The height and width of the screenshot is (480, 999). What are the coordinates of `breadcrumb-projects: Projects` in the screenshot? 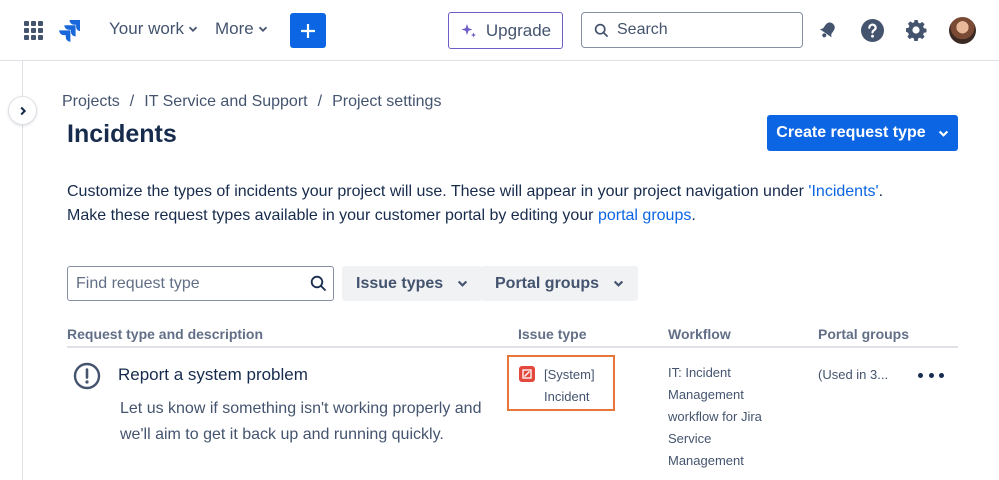 It's located at (91, 102).